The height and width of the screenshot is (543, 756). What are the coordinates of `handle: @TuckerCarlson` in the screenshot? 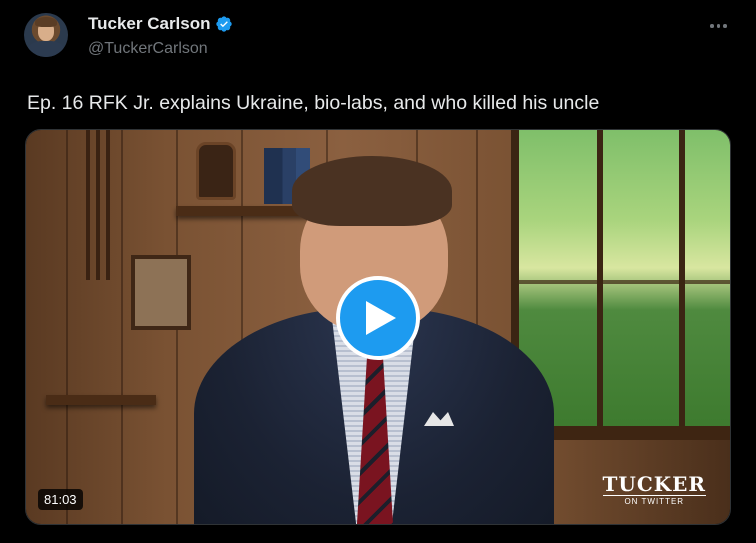 It's located at (148, 49).